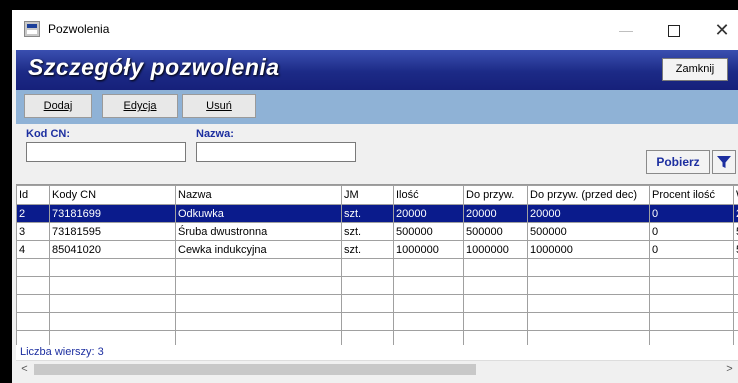  I want to click on app-icon, so click(32, 29).